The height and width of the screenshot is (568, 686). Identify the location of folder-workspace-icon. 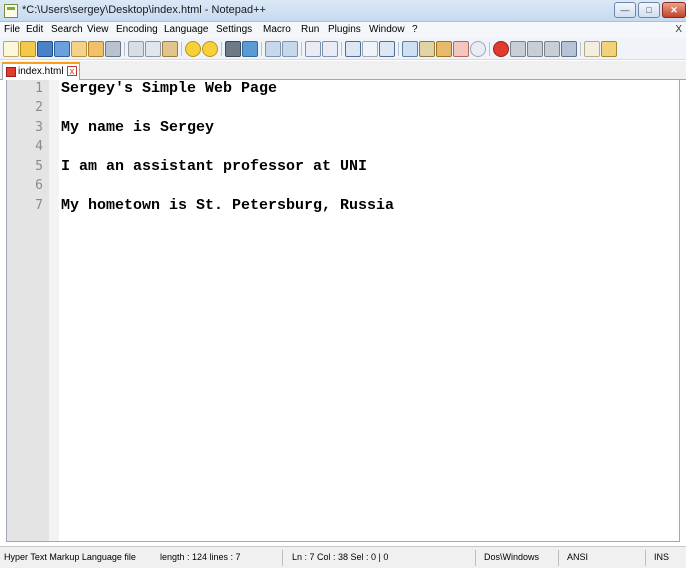
(444, 49).